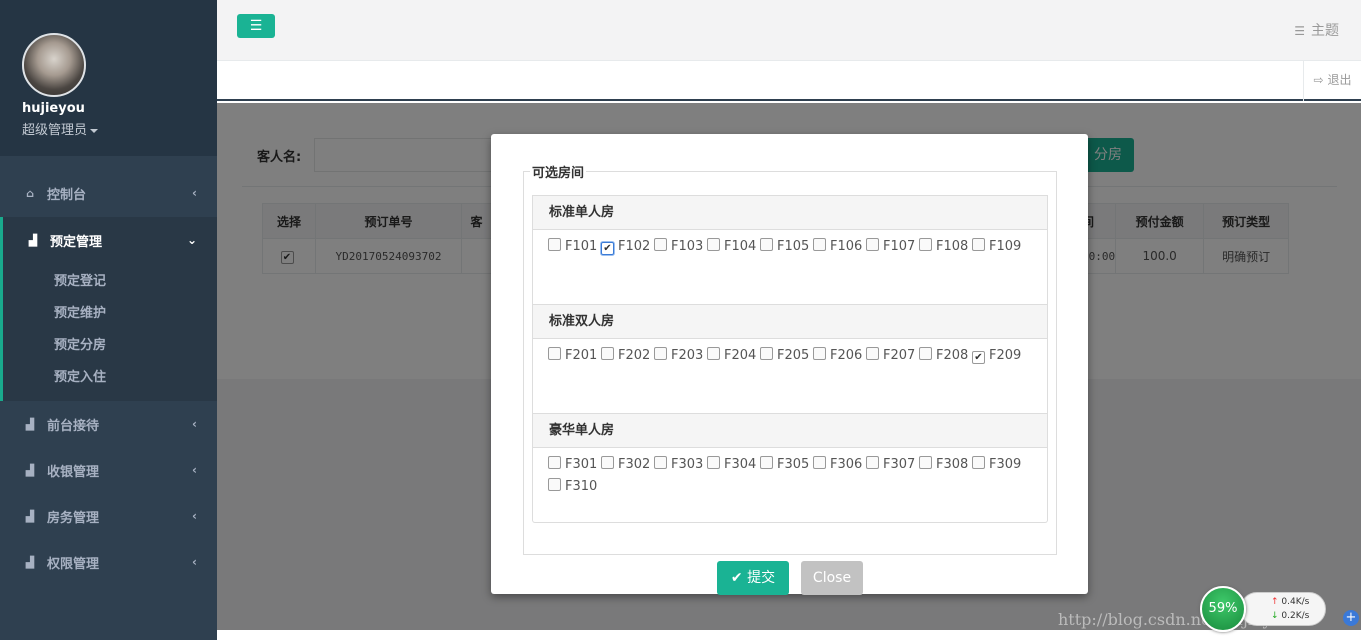 Image resolution: width=1361 pixels, height=640 pixels. I want to click on sidebar-item-booking: ▟ 预定管理 ⌄, so click(108, 240).